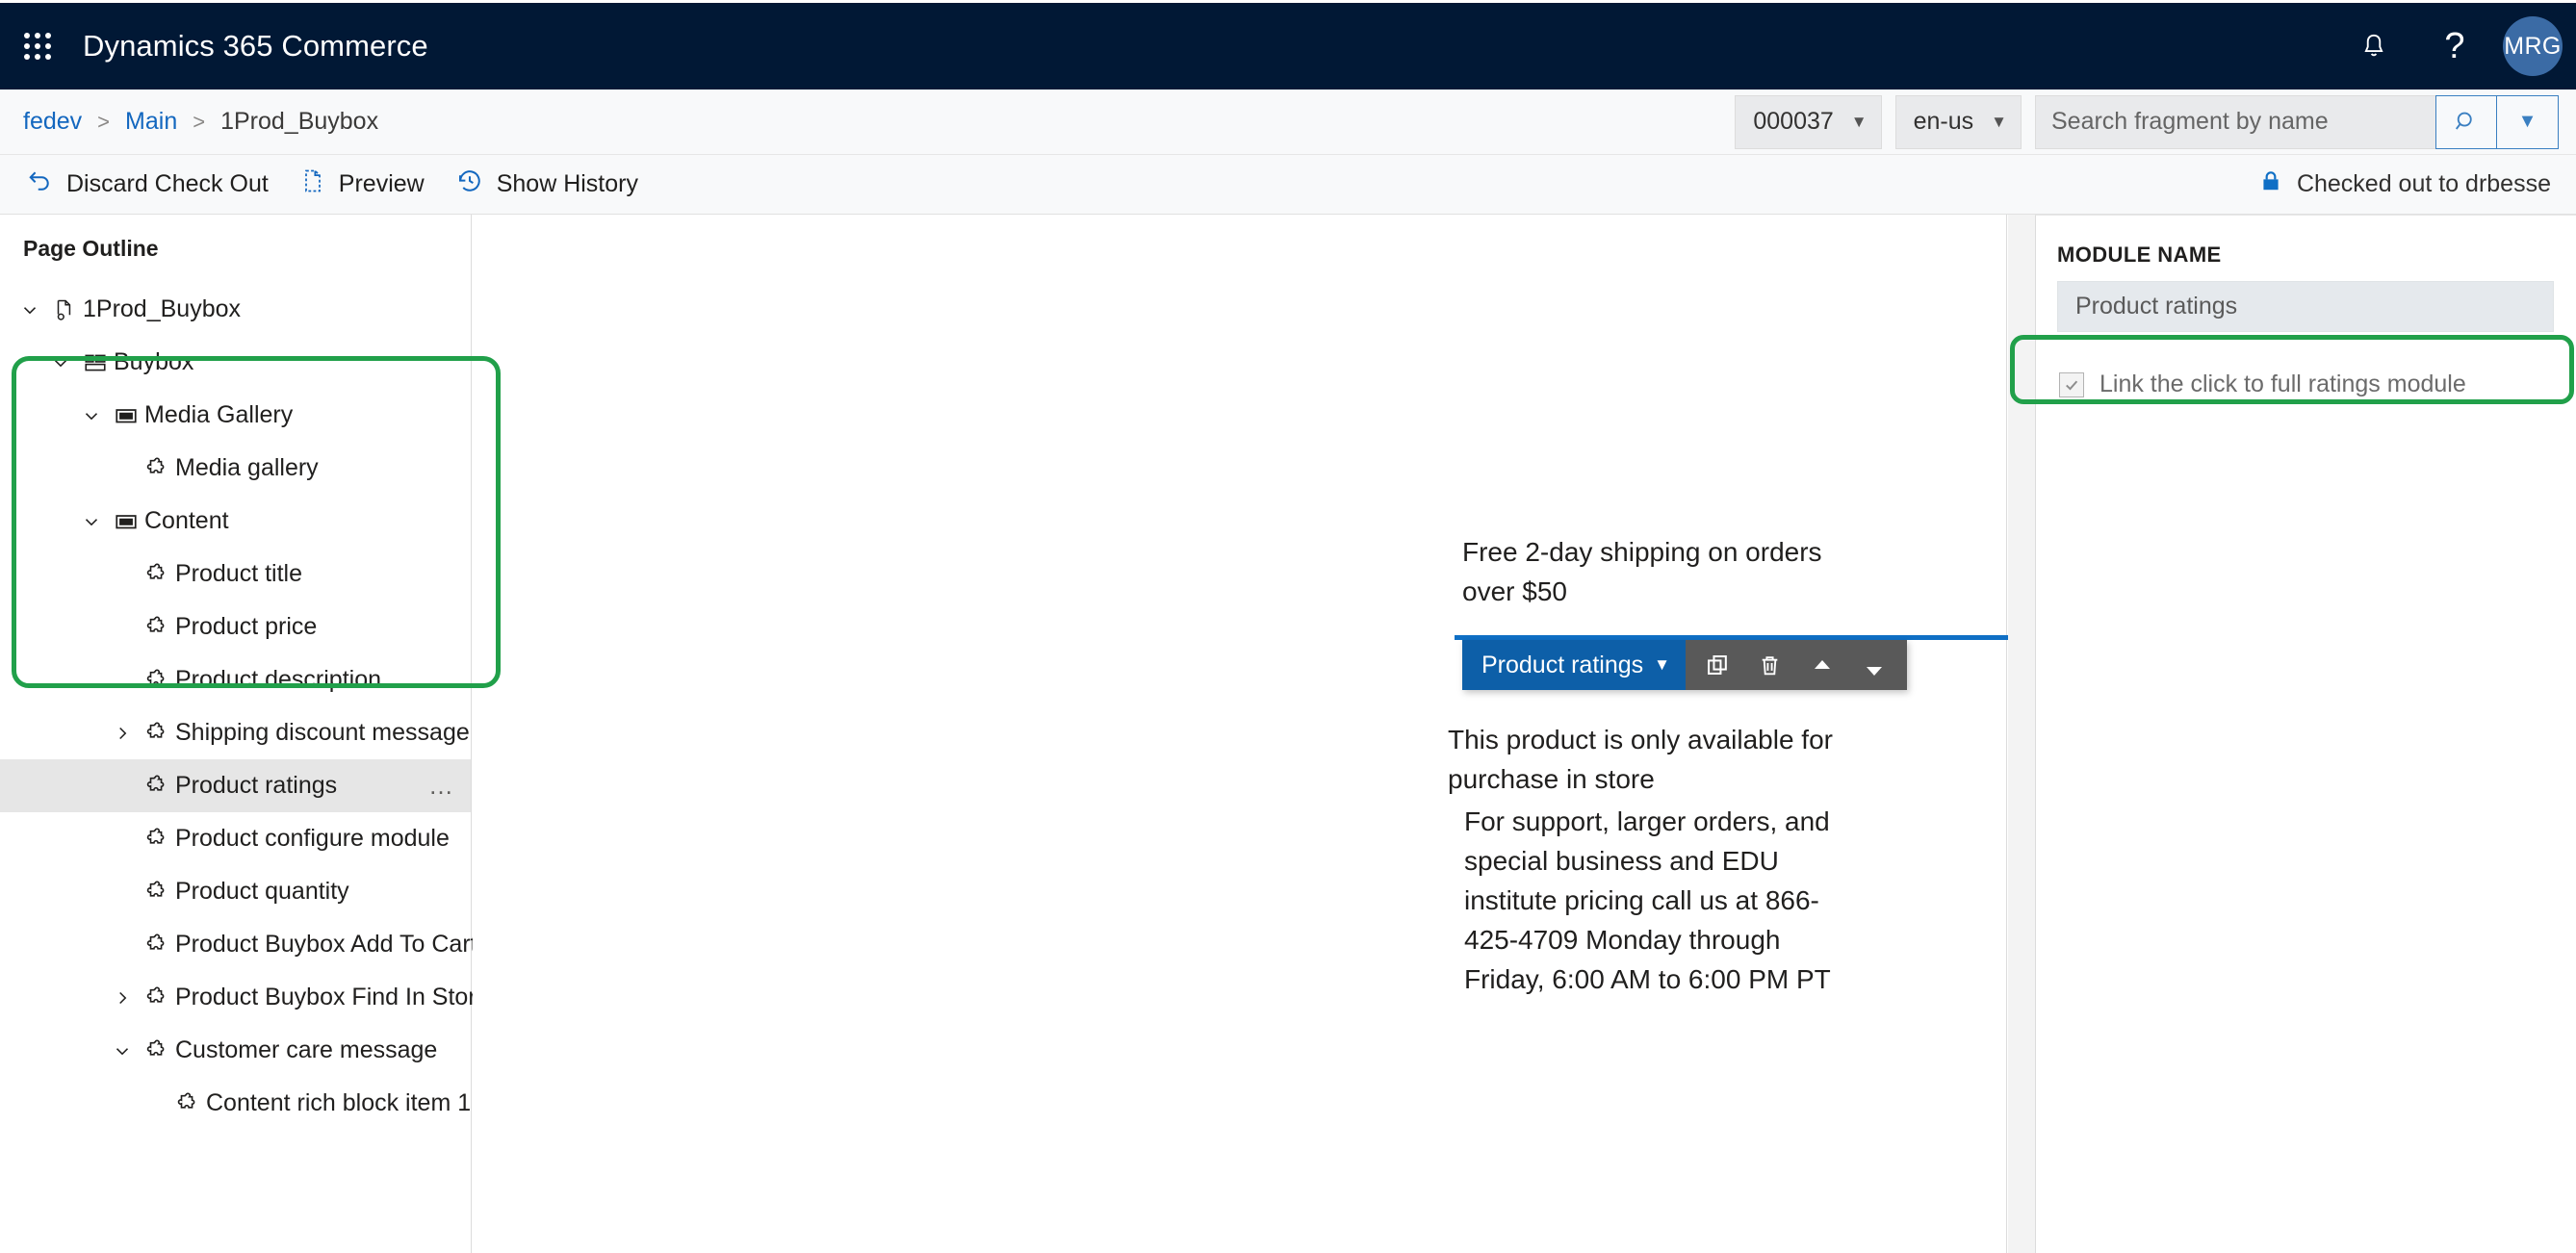 This screenshot has height=1253, width=2576. I want to click on tree-node-media-gallery: Media Gallery, so click(235, 415).